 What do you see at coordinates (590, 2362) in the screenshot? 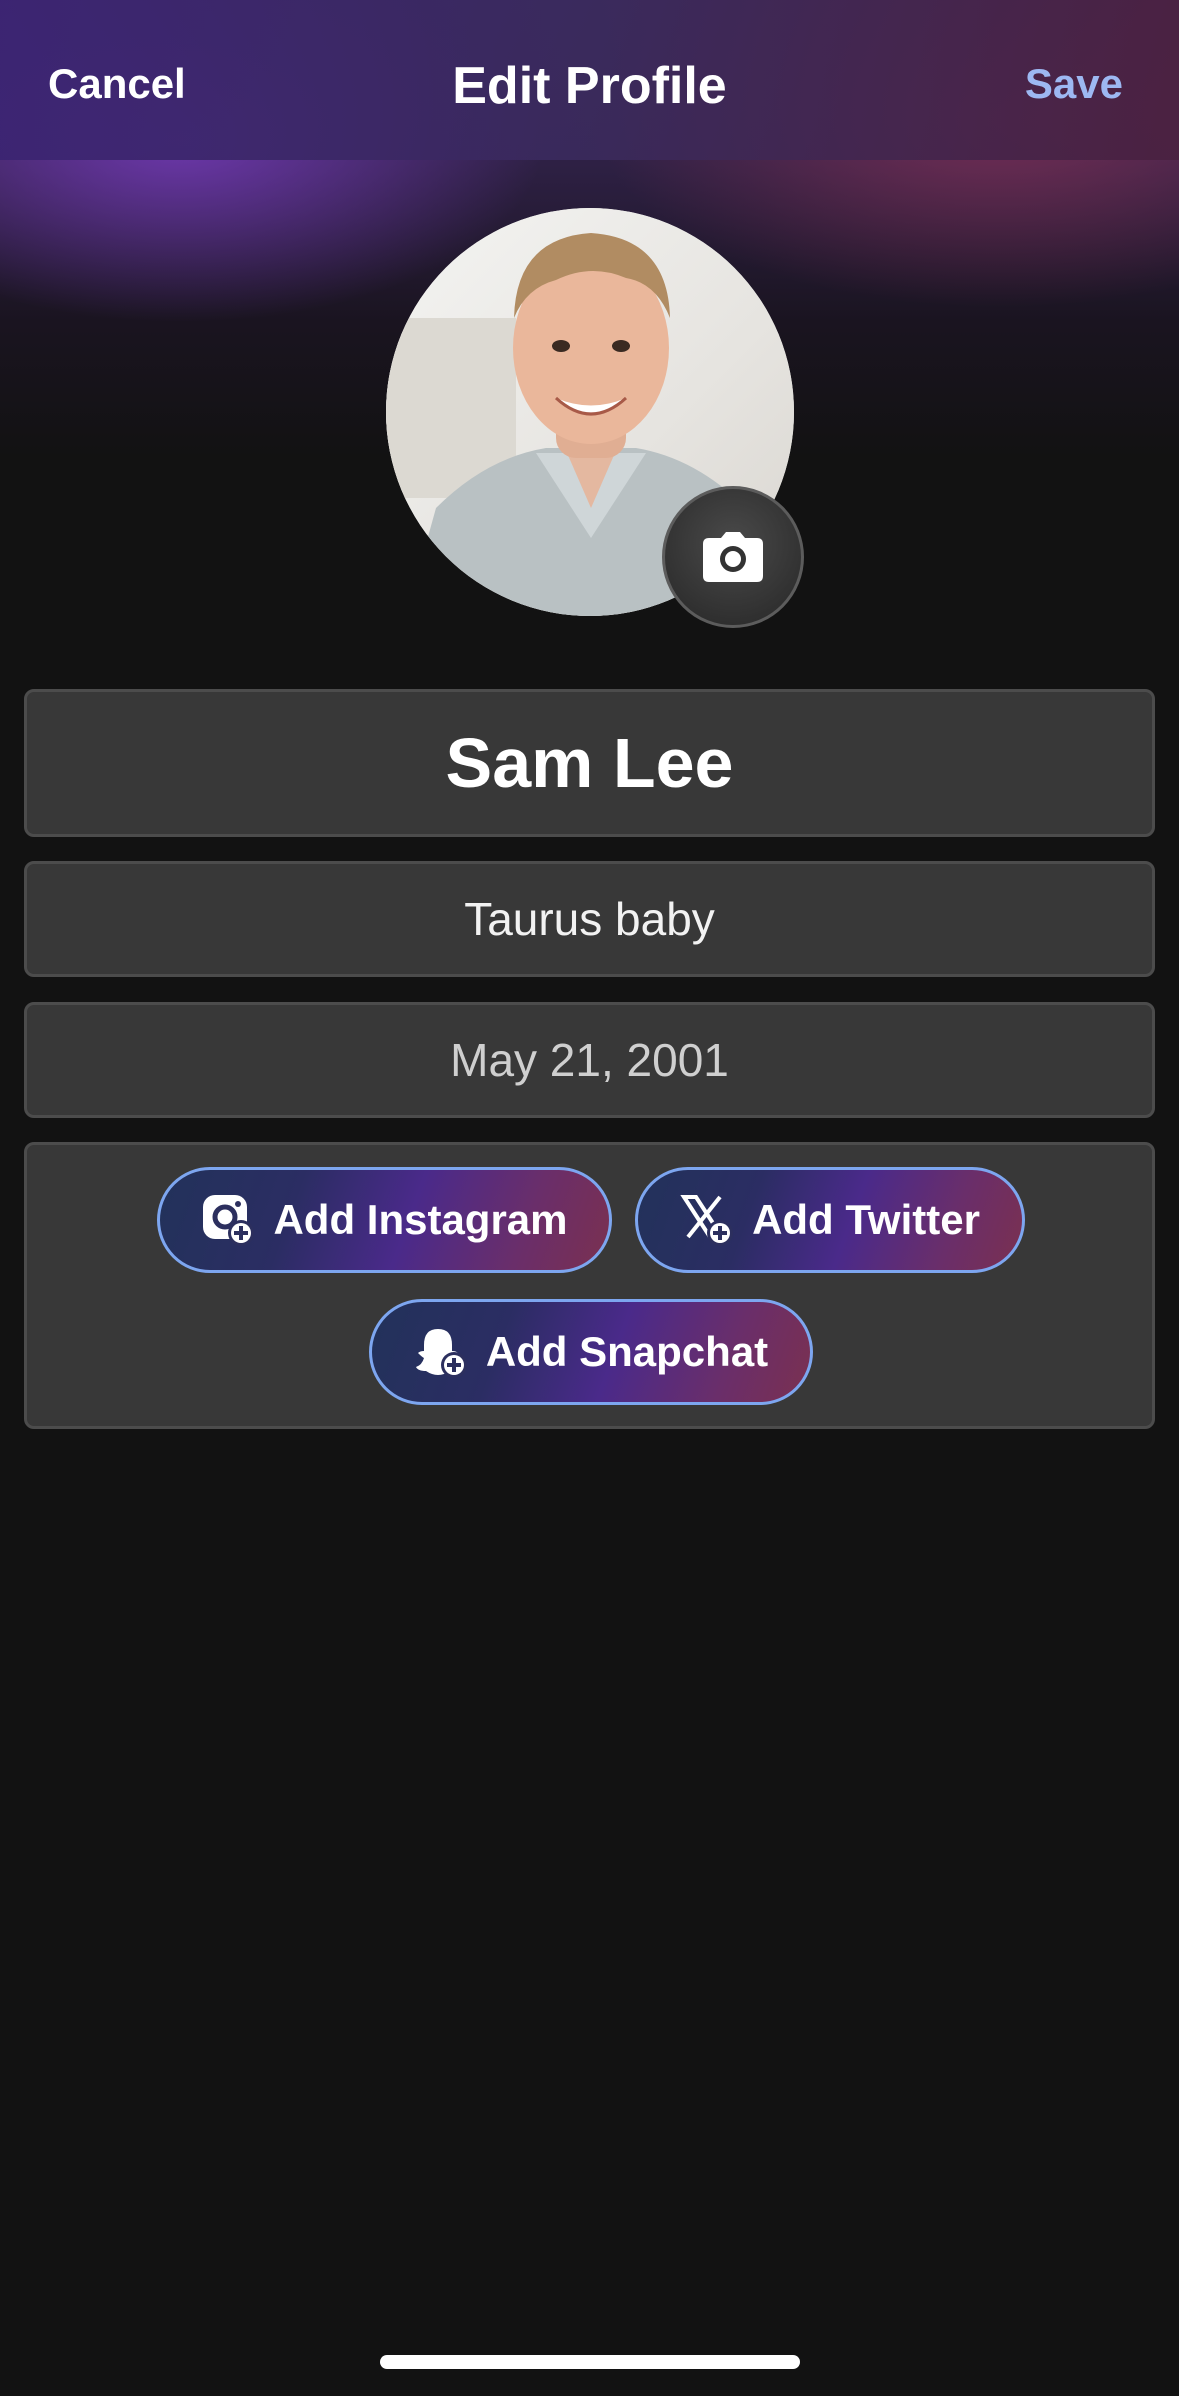
I see `home-indicator` at bounding box center [590, 2362].